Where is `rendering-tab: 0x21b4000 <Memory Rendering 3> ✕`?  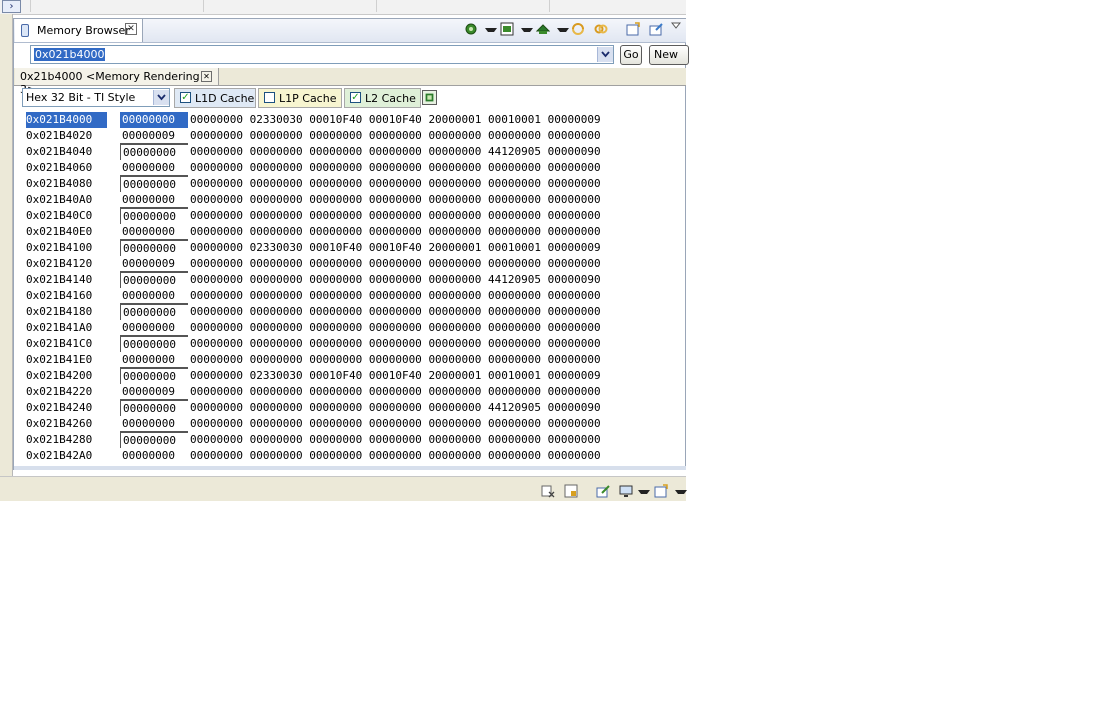
rendering-tab: 0x21b4000 <Memory Rendering 3> ✕ is located at coordinates (117, 82).